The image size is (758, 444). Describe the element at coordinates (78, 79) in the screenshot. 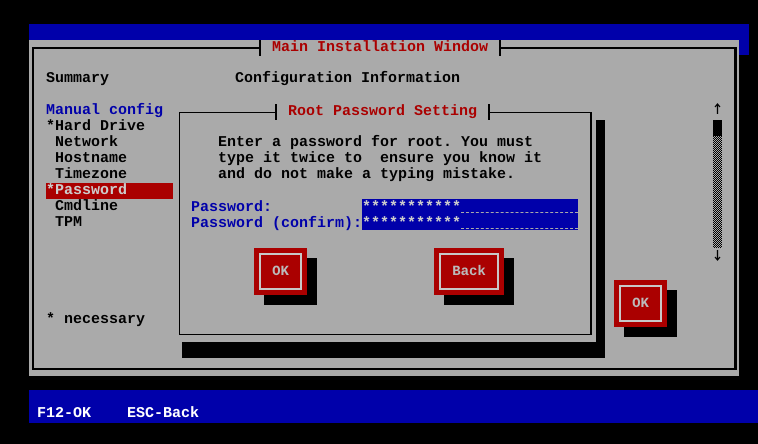

I see `summary-heading: Summary` at that location.